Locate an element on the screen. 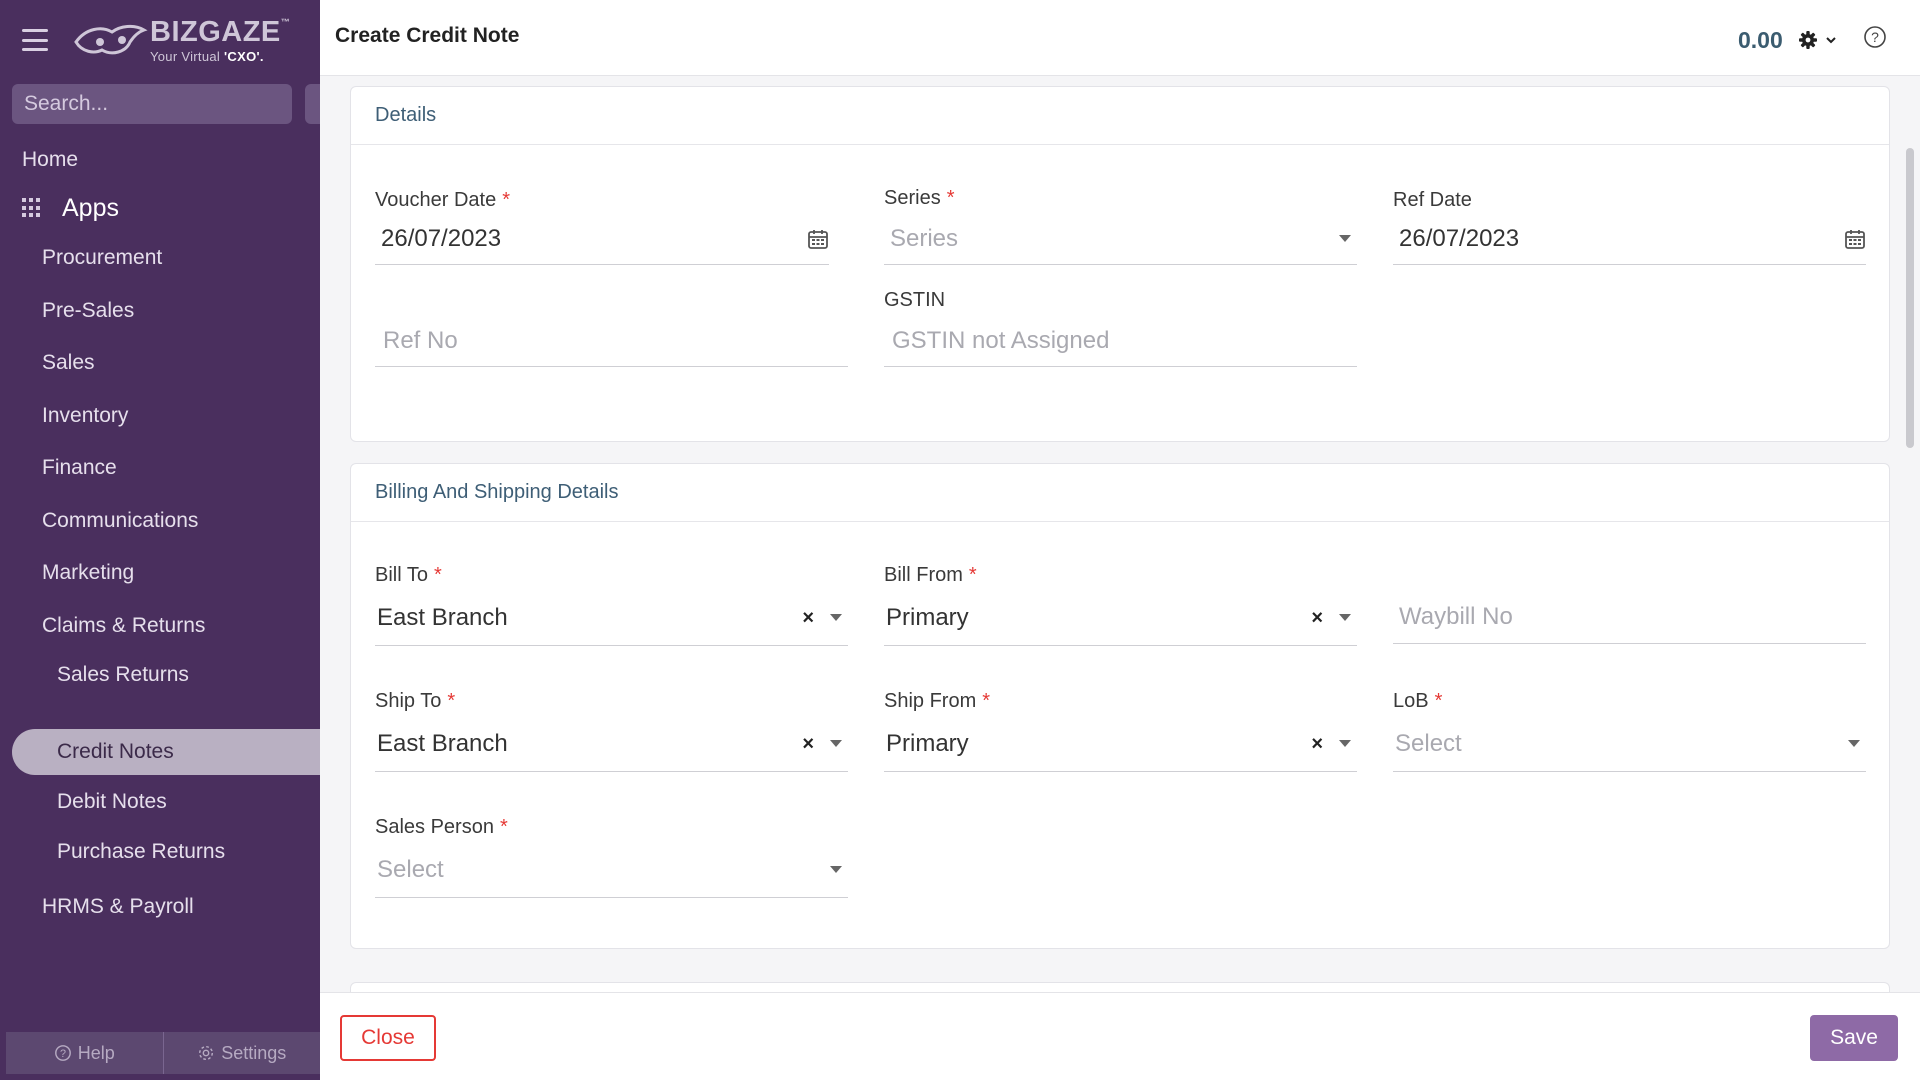 The width and height of the screenshot is (1920, 1080). voucher-date-input: 26/07/2023 is located at coordinates (602, 239).